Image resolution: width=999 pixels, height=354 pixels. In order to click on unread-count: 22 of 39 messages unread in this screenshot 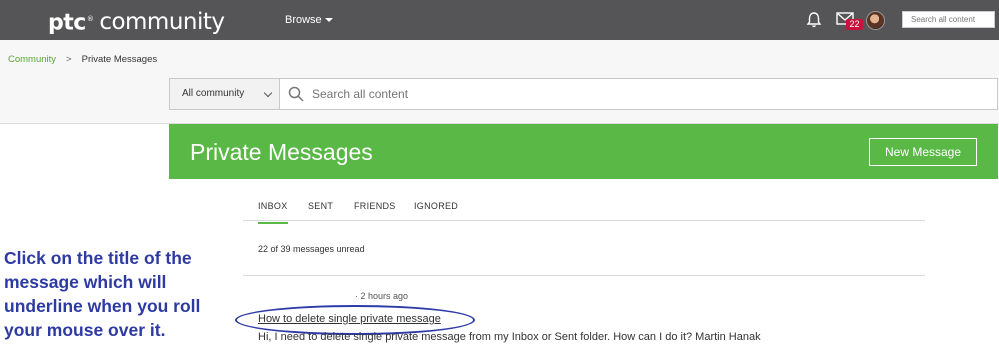, I will do `click(311, 249)`.